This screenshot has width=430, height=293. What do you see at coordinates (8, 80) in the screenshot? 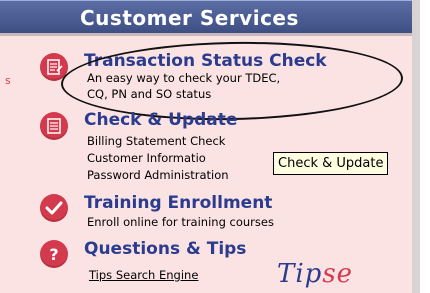
I see `left-clipped-text: s` at bounding box center [8, 80].